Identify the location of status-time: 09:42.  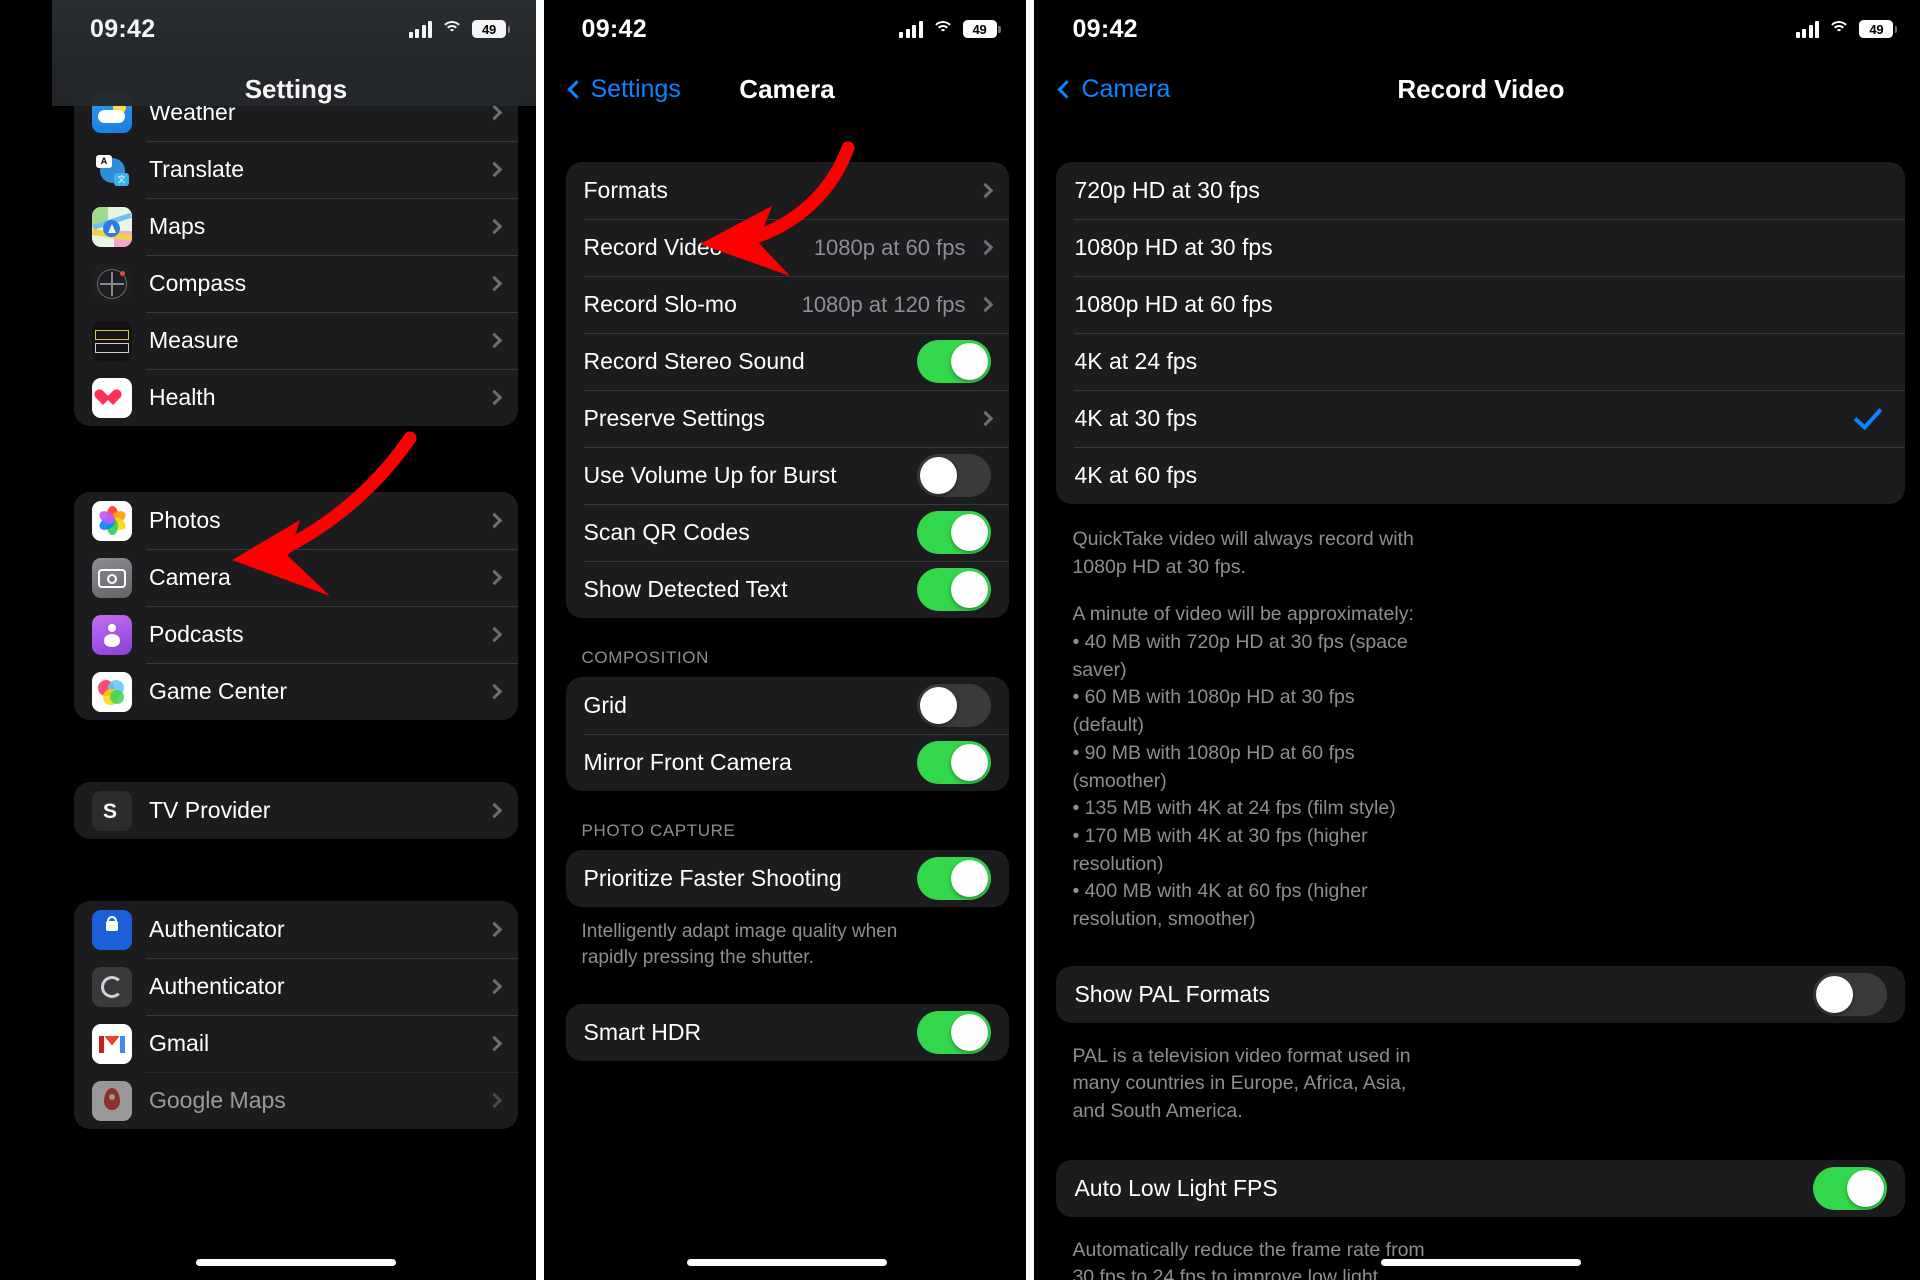
(614, 28).